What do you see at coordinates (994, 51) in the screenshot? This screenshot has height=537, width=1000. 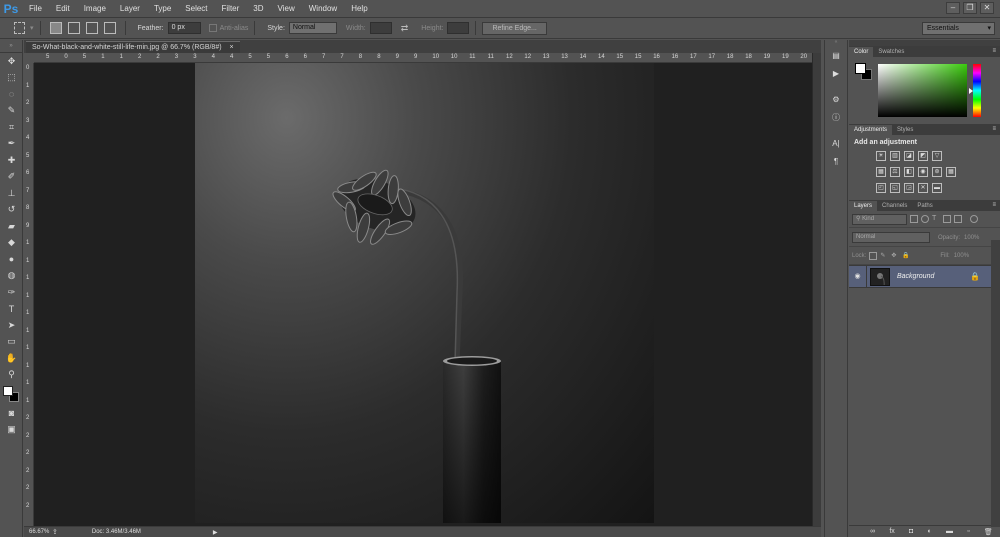 I see `color-panel-menu-icon: ≡` at bounding box center [994, 51].